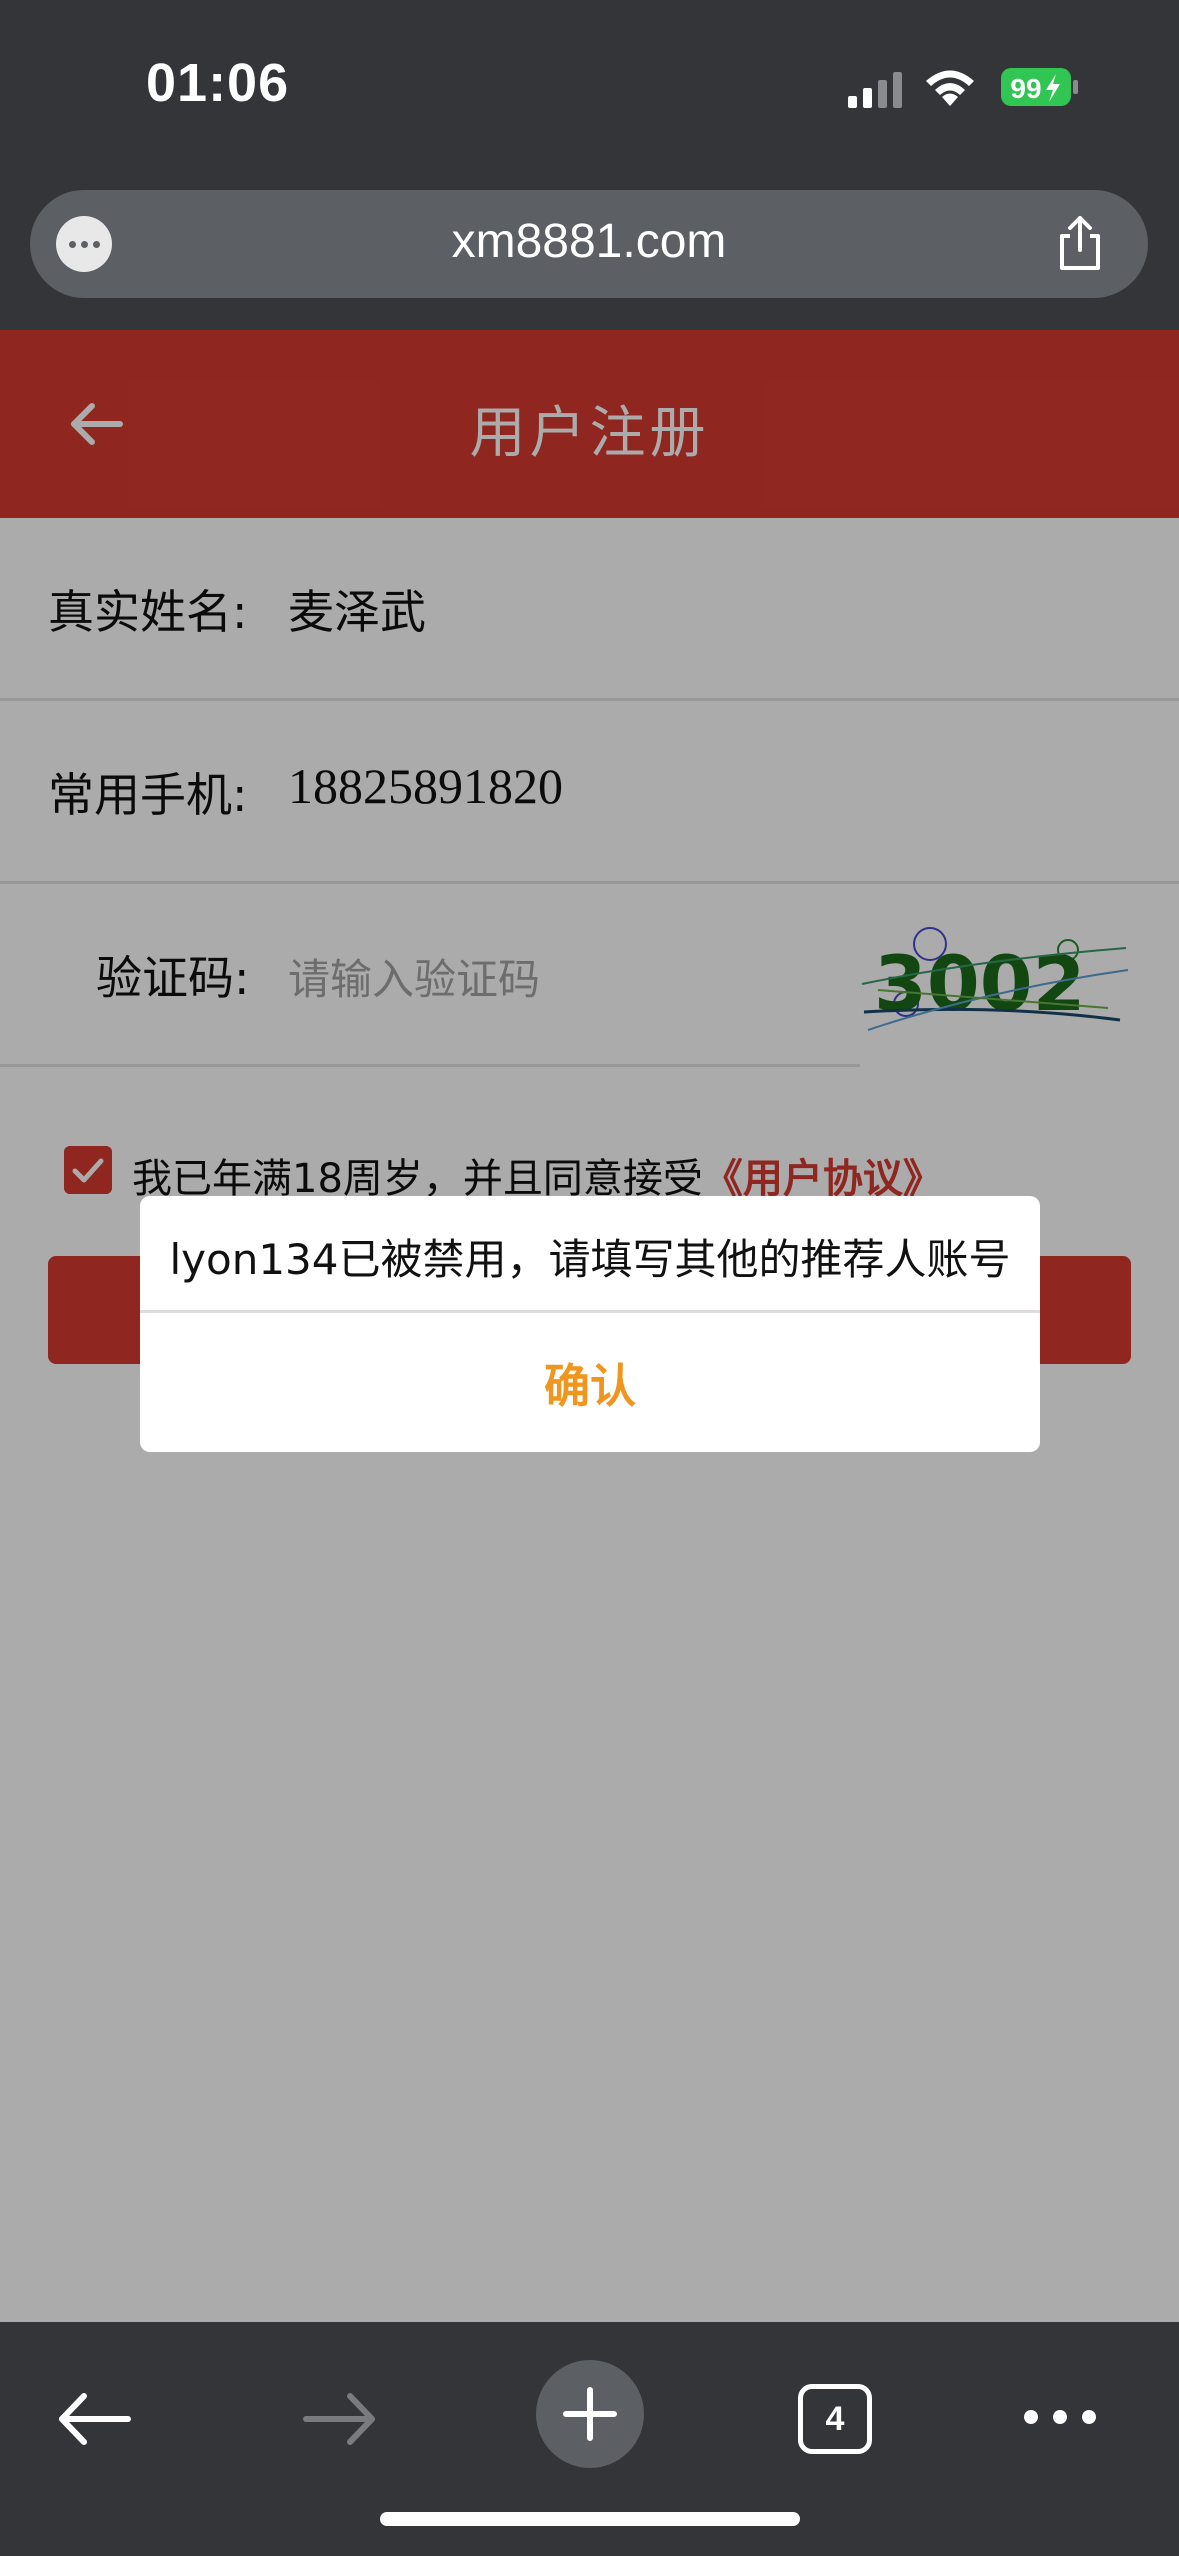  Describe the element at coordinates (589, 85) in the screenshot. I see `status-bar: 01:06 99` at that location.